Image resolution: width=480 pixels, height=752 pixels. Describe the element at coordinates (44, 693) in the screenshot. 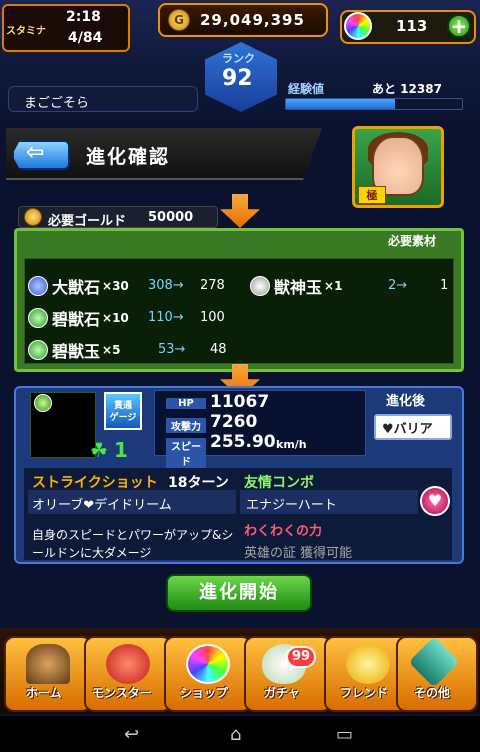

I see `nav-home-label: ホーム` at that location.